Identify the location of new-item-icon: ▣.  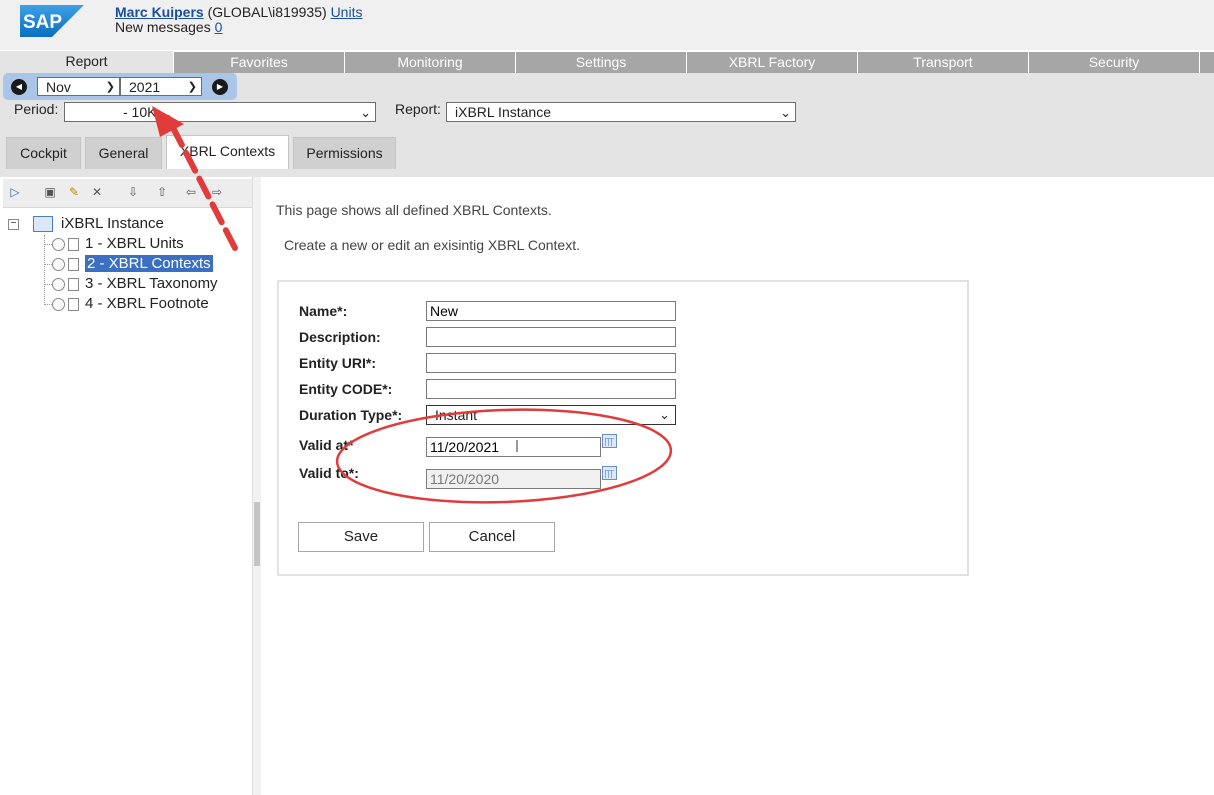
(50, 192).